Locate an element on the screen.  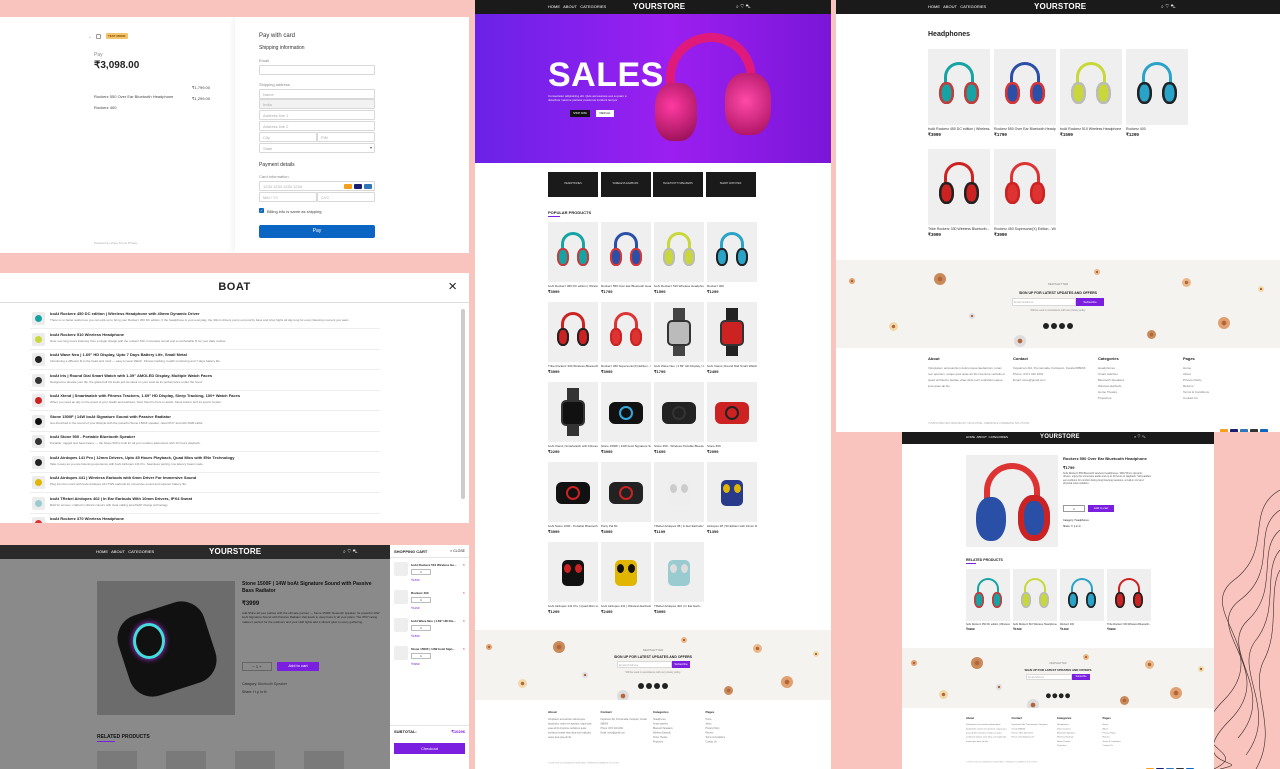
social-icons: f t p in ✉ is located at coordinates (1076, 526).